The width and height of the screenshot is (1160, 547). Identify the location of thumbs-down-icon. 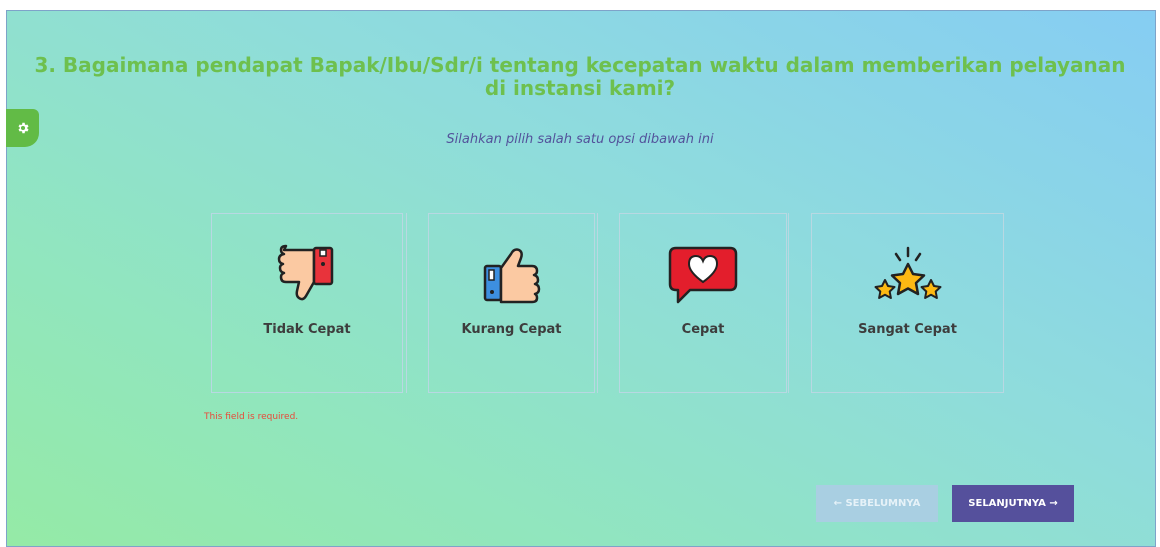
(305, 272).